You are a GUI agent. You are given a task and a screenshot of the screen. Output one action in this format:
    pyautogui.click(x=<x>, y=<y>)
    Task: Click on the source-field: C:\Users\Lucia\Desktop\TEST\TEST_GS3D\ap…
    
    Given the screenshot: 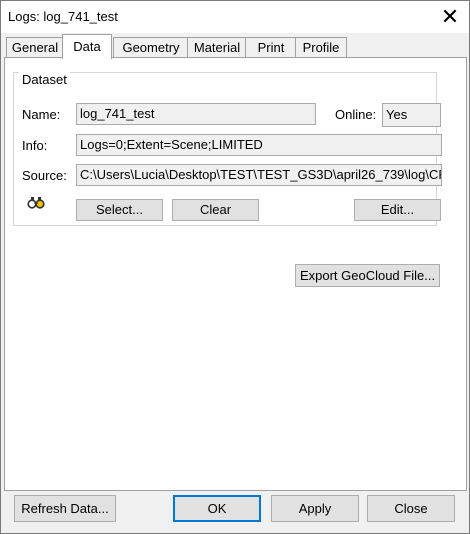 What is the action you would take?
    pyautogui.click(x=259, y=175)
    